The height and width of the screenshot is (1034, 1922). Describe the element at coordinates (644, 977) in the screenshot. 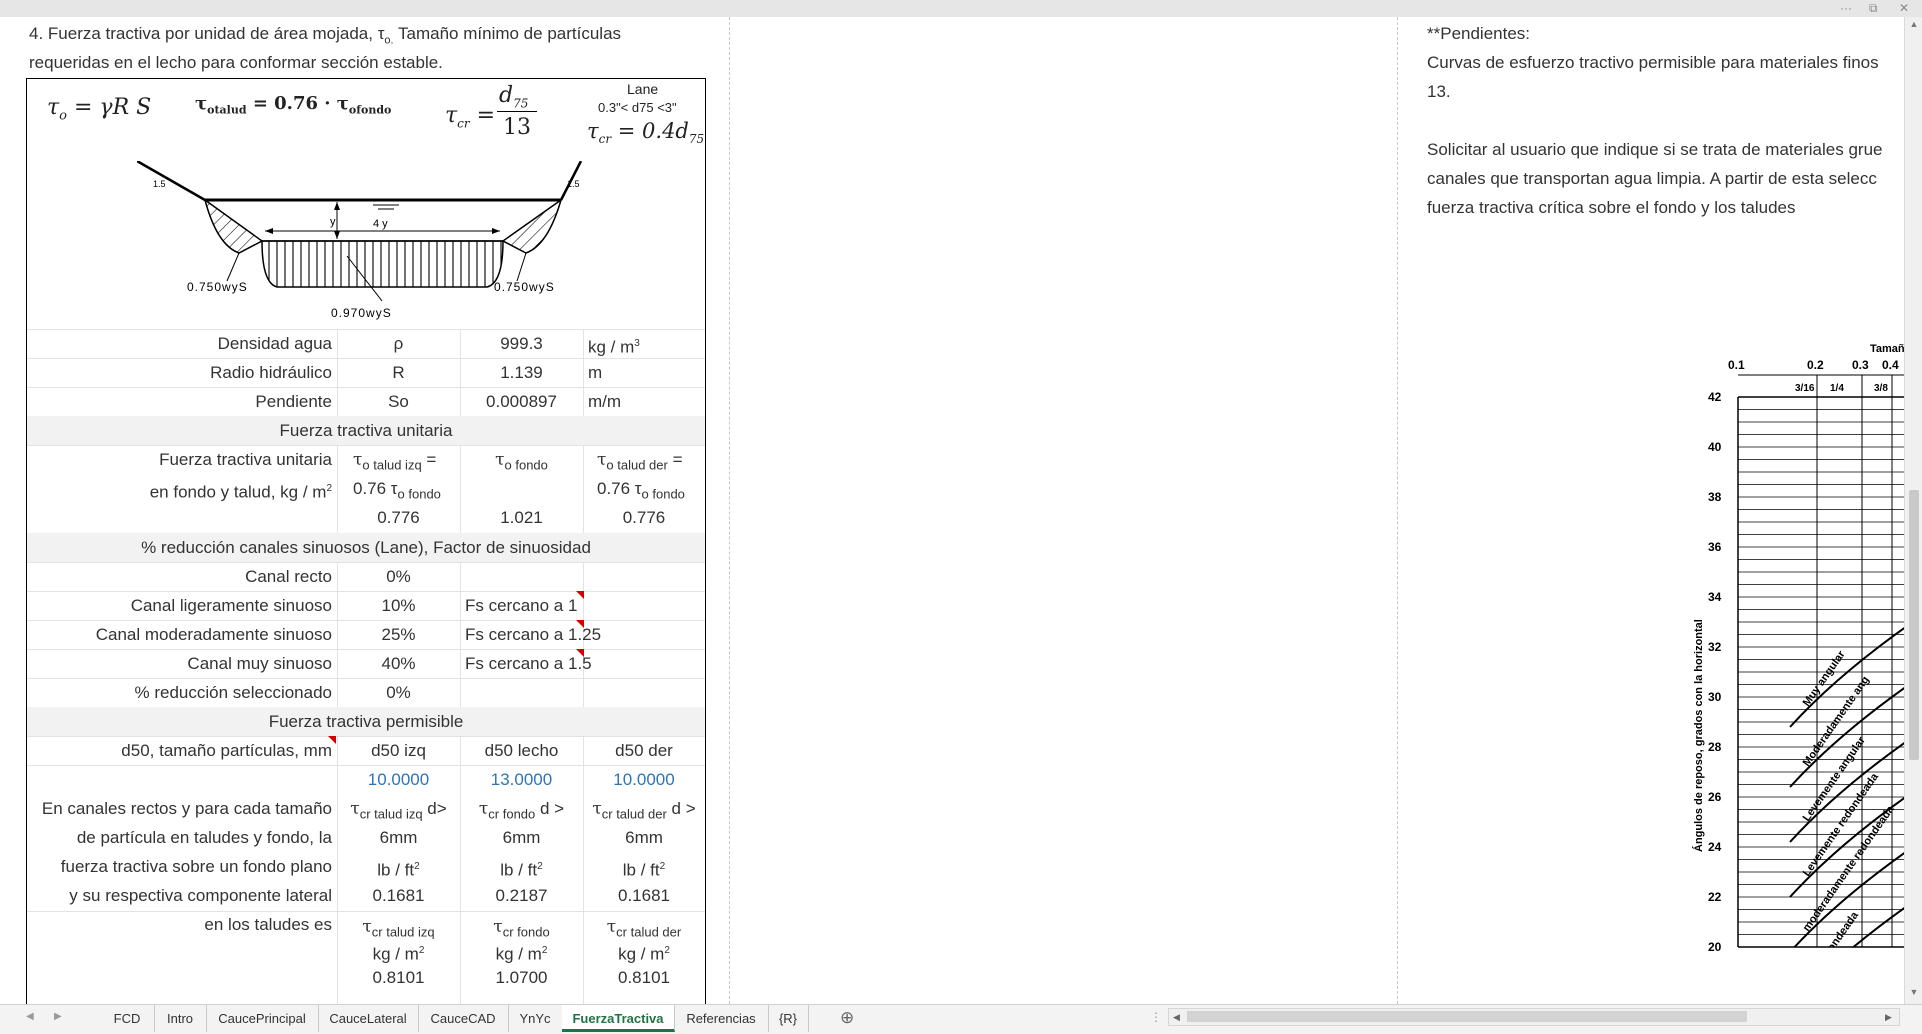

I see `tcr-val2-talud-der: 0.8101` at that location.